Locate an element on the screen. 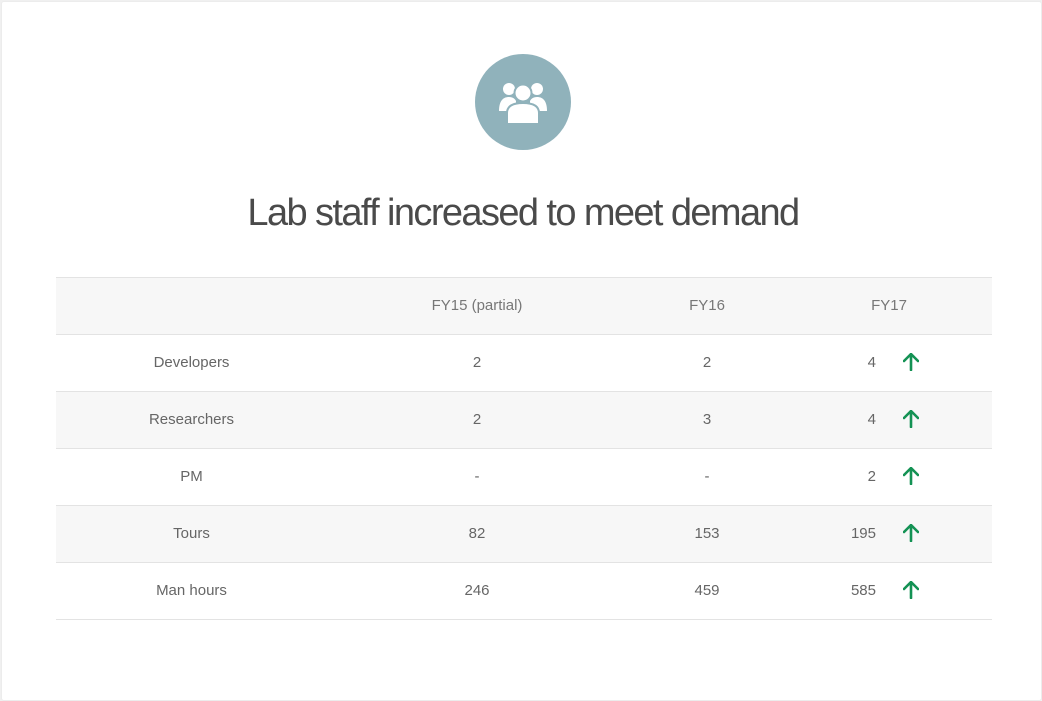  group-users-icon is located at coordinates (523, 102).